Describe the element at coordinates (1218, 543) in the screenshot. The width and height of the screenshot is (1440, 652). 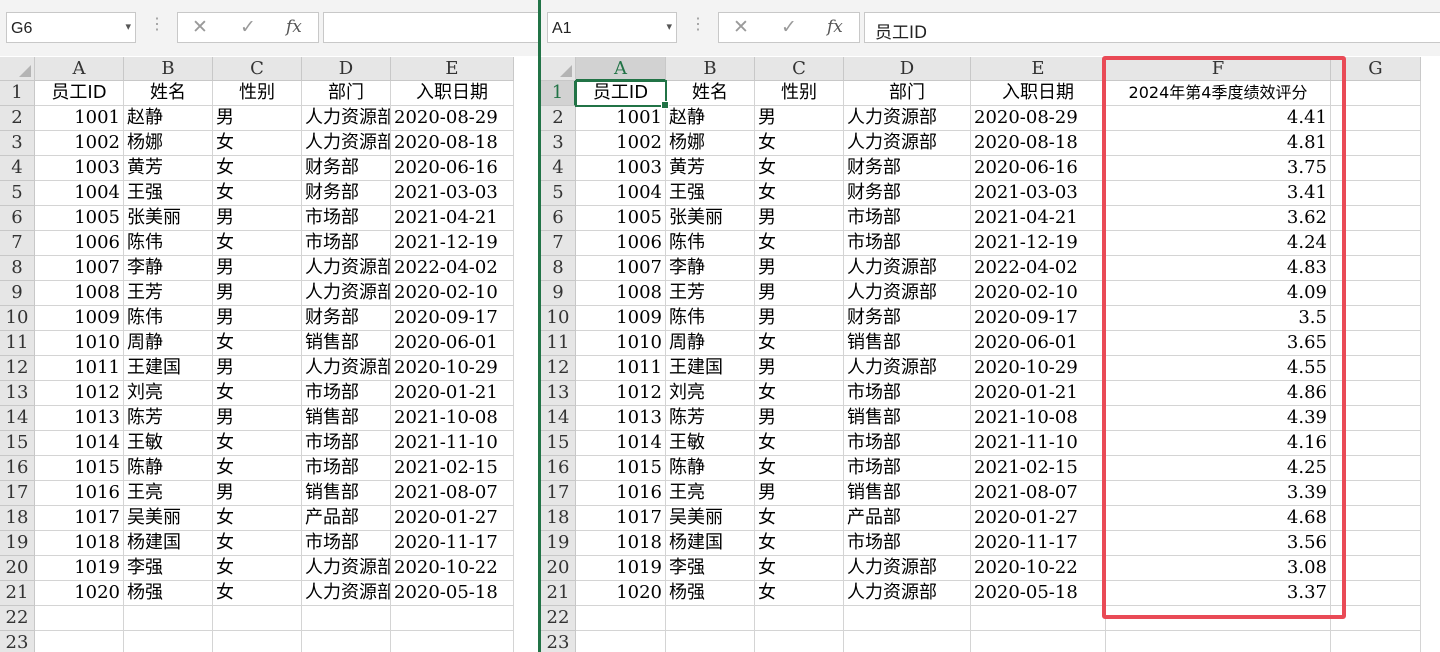
I see `table-cell: 3.56` at that location.